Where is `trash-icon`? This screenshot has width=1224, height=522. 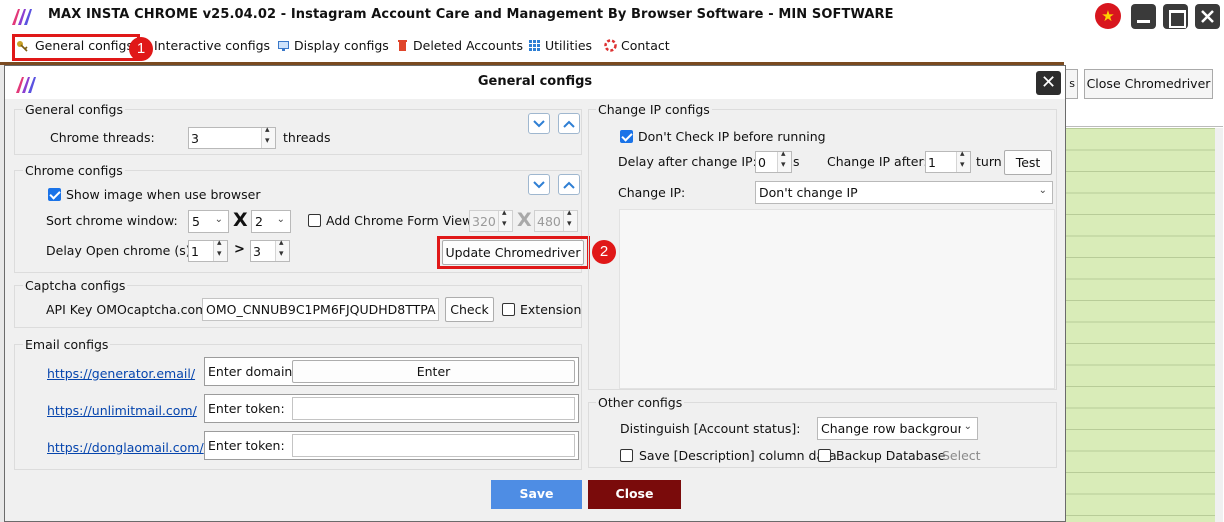 trash-icon is located at coordinates (402, 45).